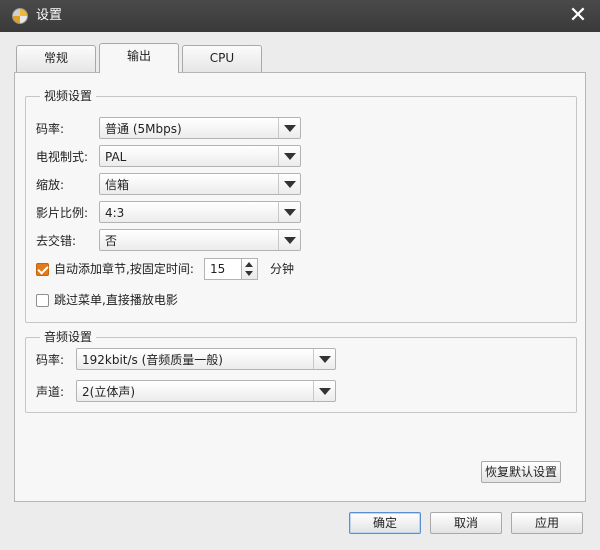  What do you see at coordinates (56, 58) in the screenshot?
I see `tab-general: 常规` at bounding box center [56, 58].